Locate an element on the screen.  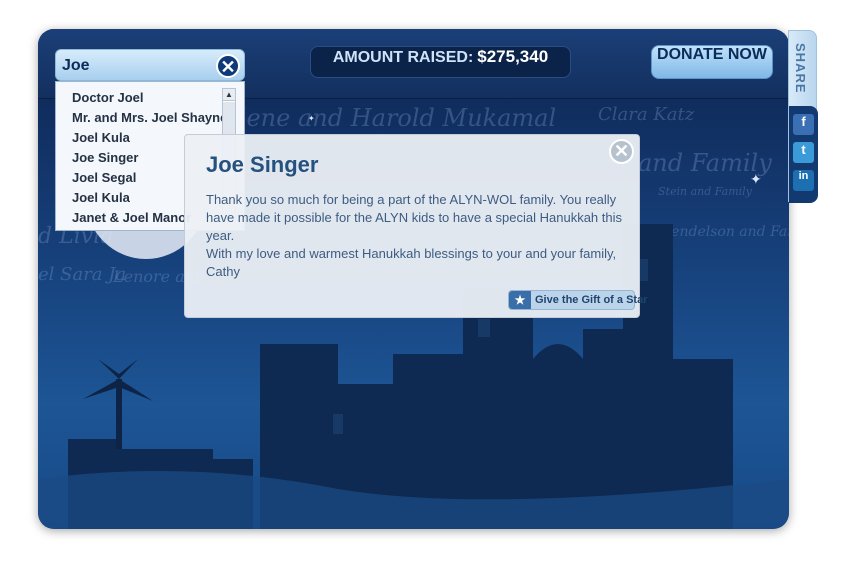
list-item: Doctor Joel is located at coordinates (158, 98).